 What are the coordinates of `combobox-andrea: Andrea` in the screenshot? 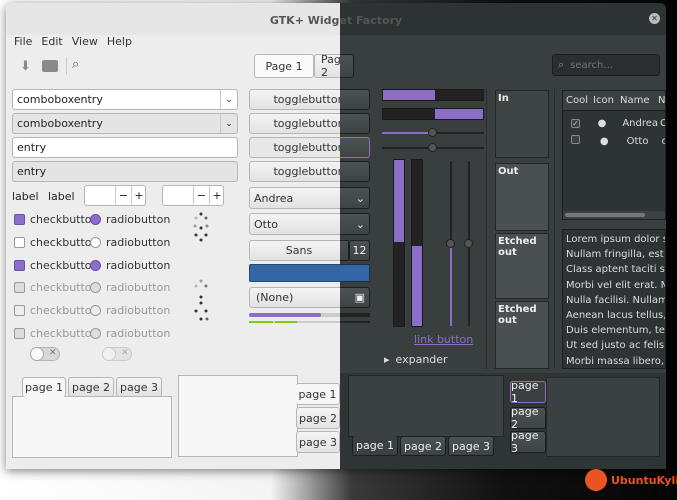 It's located at (294, 198).